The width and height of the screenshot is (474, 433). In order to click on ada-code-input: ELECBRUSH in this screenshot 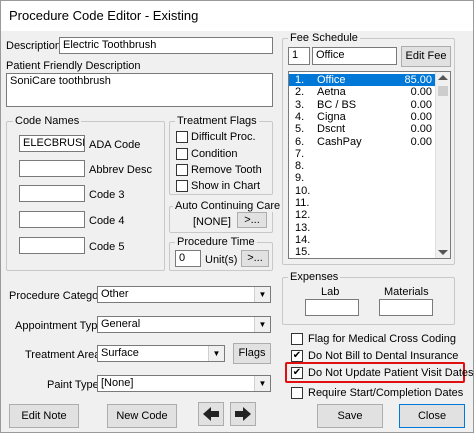, I will do `click(52, 143)`.